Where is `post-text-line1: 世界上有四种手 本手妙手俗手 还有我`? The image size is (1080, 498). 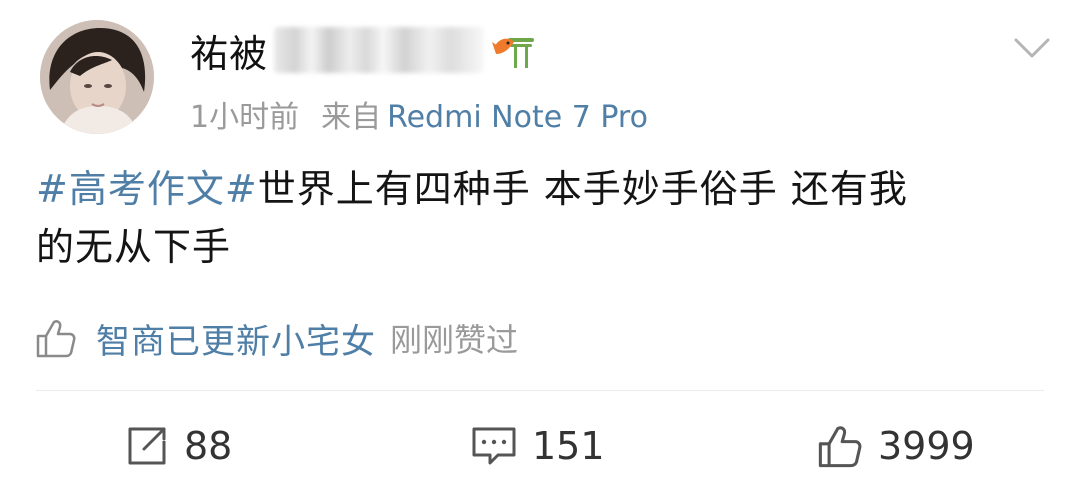
post-text-line1: 世界上有四种手 本手妙手俗手 还有我 is located at coordinates (582, 189).